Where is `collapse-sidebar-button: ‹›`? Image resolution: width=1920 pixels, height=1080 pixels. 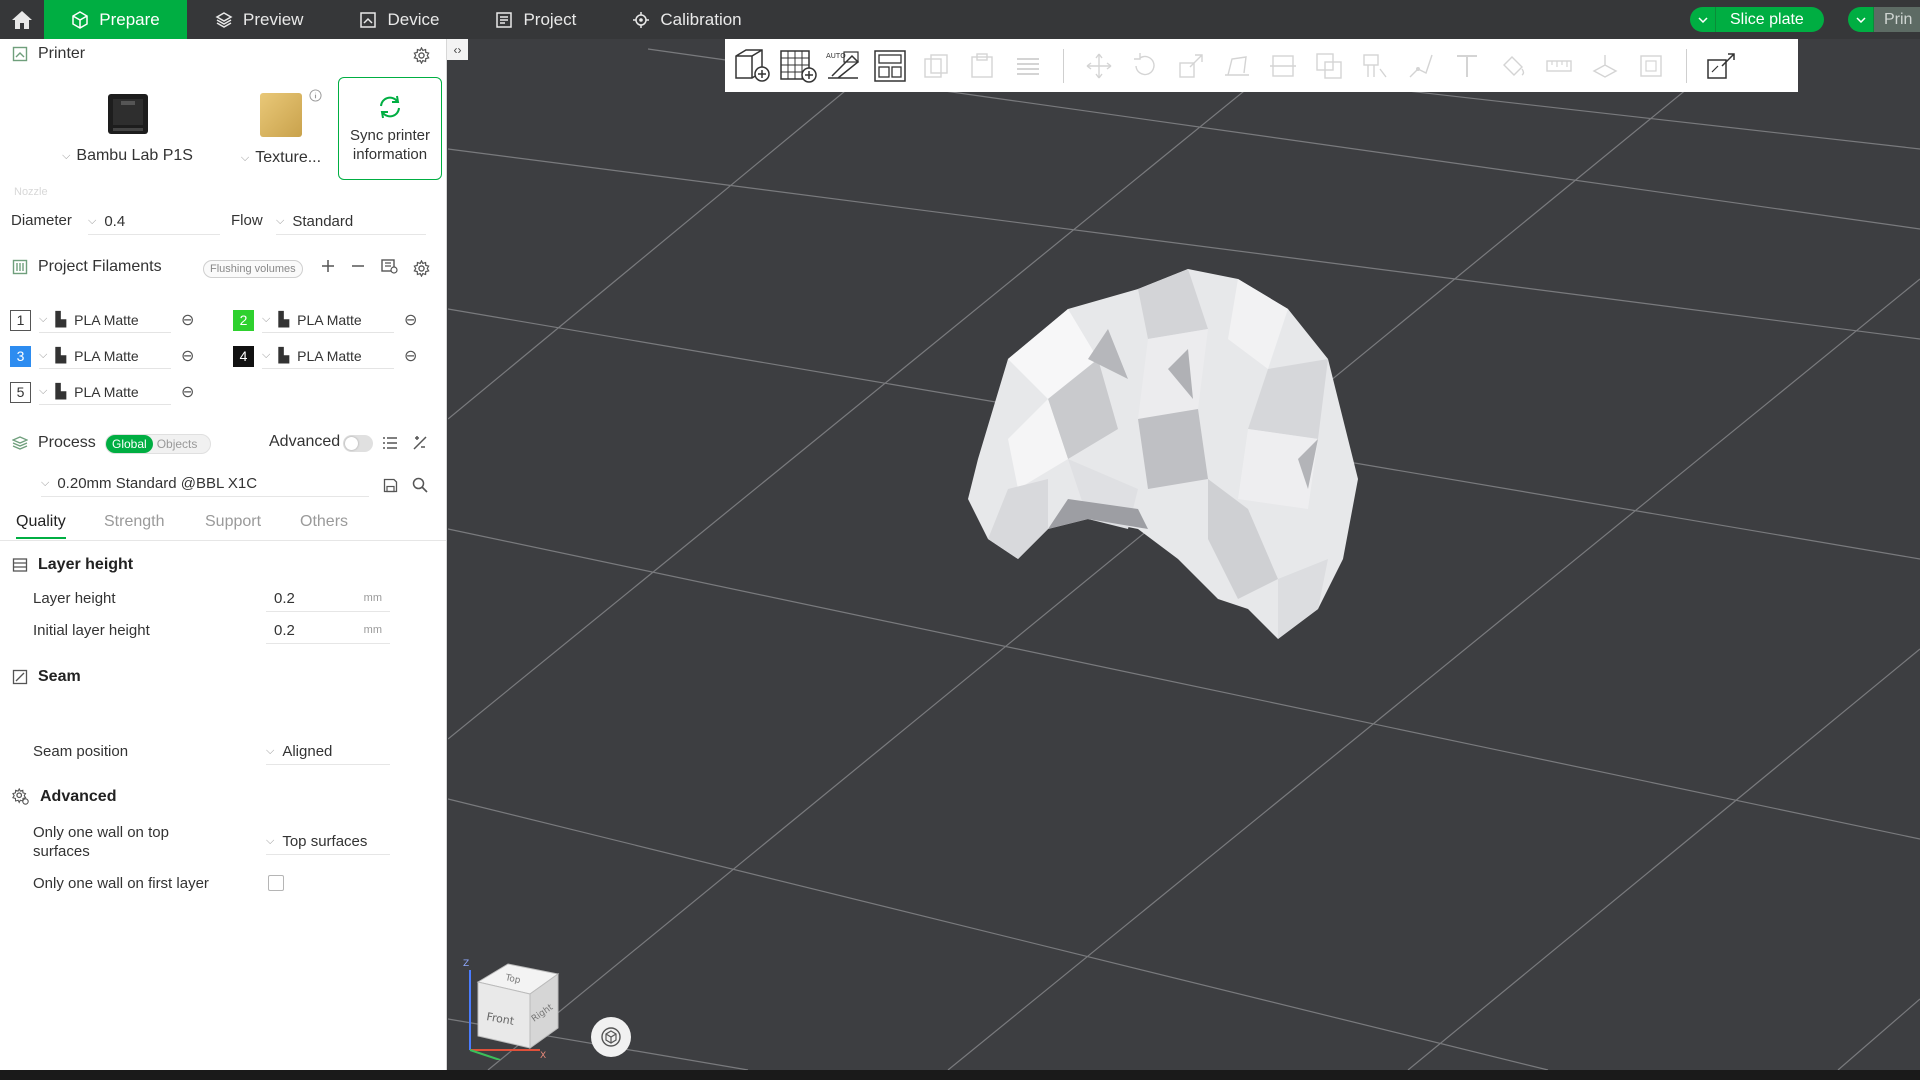
collapse-sidebar-button: ‹› is located at coordinates (457, 49).